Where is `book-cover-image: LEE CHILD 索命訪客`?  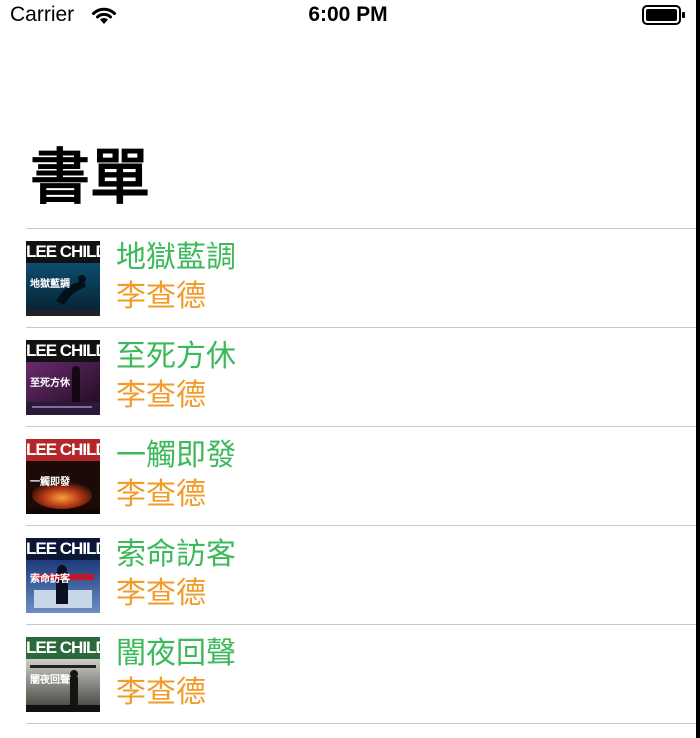 book-cover-image: LEE CHILD 索命訪客 is located at coordinates (63, 575).